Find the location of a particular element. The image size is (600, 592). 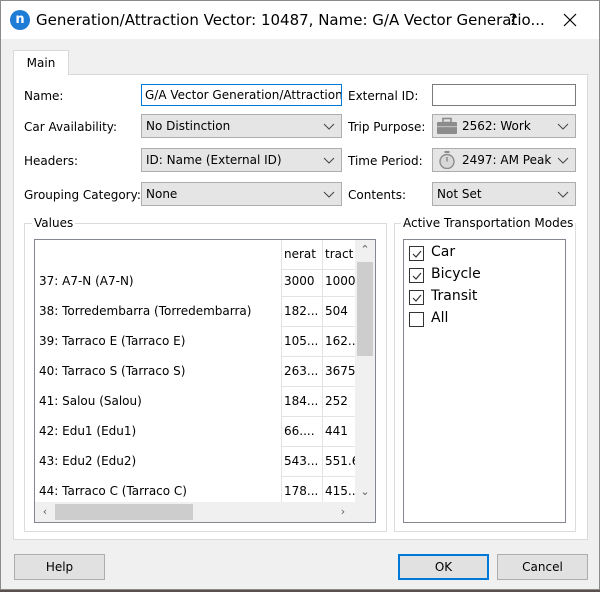

attraction-cell: 252 is located at coordinates (338, 402).